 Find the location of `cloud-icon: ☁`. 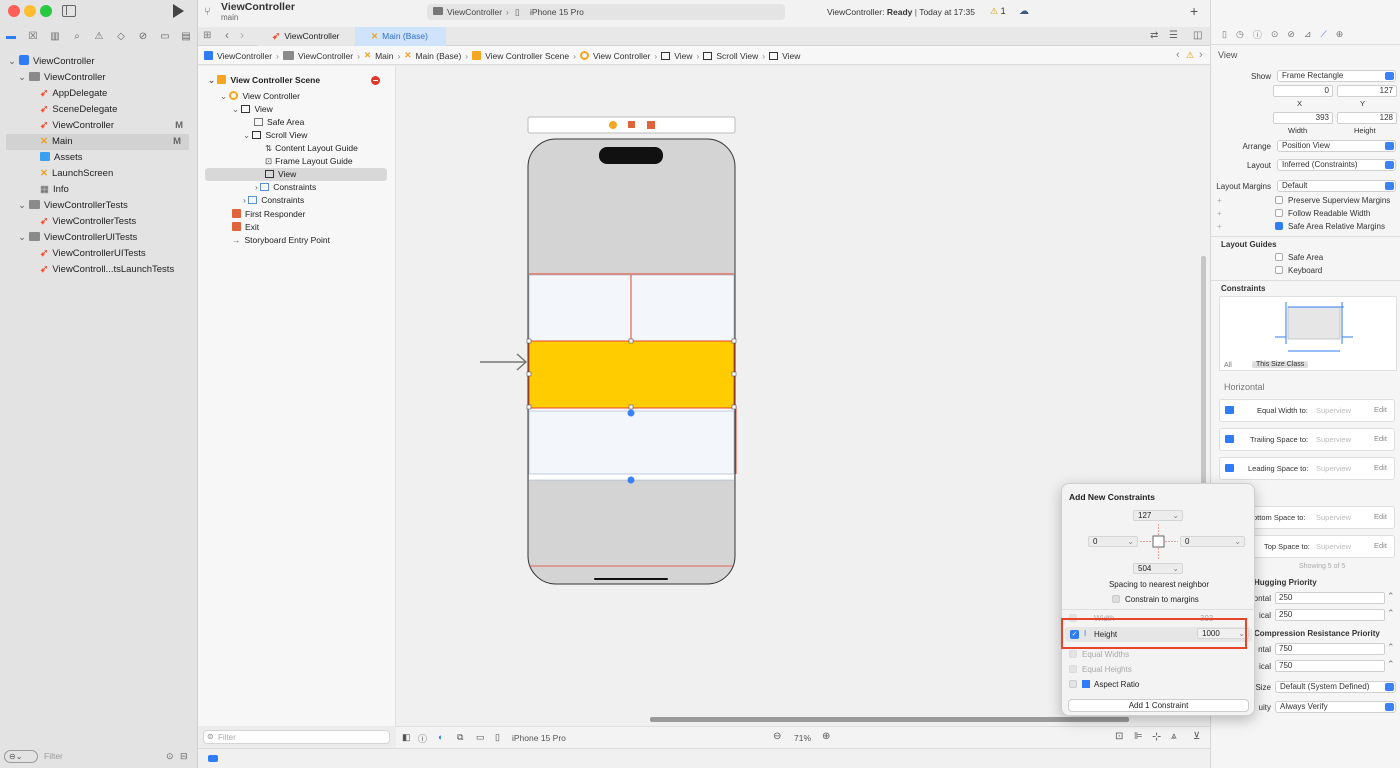

cloud-icon: ☁ is located at coordinates (1024, 11).